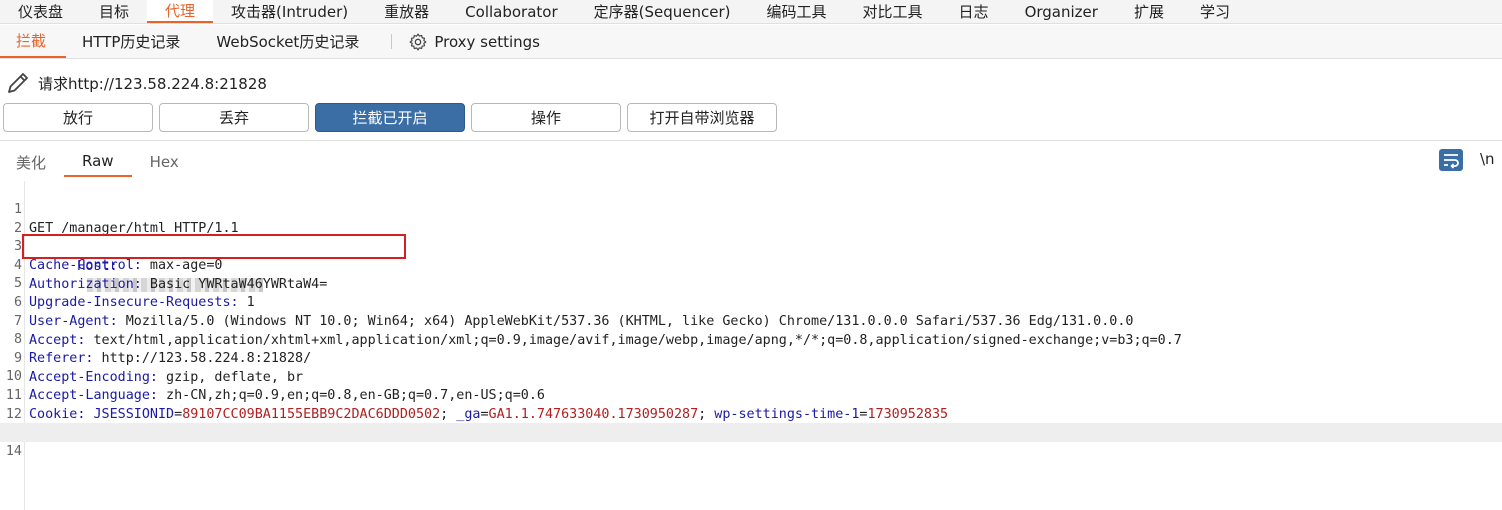  Describe the element at coordinates (751, 338) in the screenshot. I see `header-line-referer: 8 Referer: http://123.58.224.8:21828/` at that location.